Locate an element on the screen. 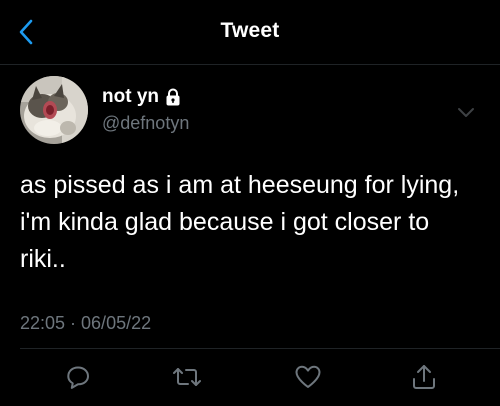 This screenshot has width=500, height=406. author-display-name: not yn is located at coordinates (130, 97).